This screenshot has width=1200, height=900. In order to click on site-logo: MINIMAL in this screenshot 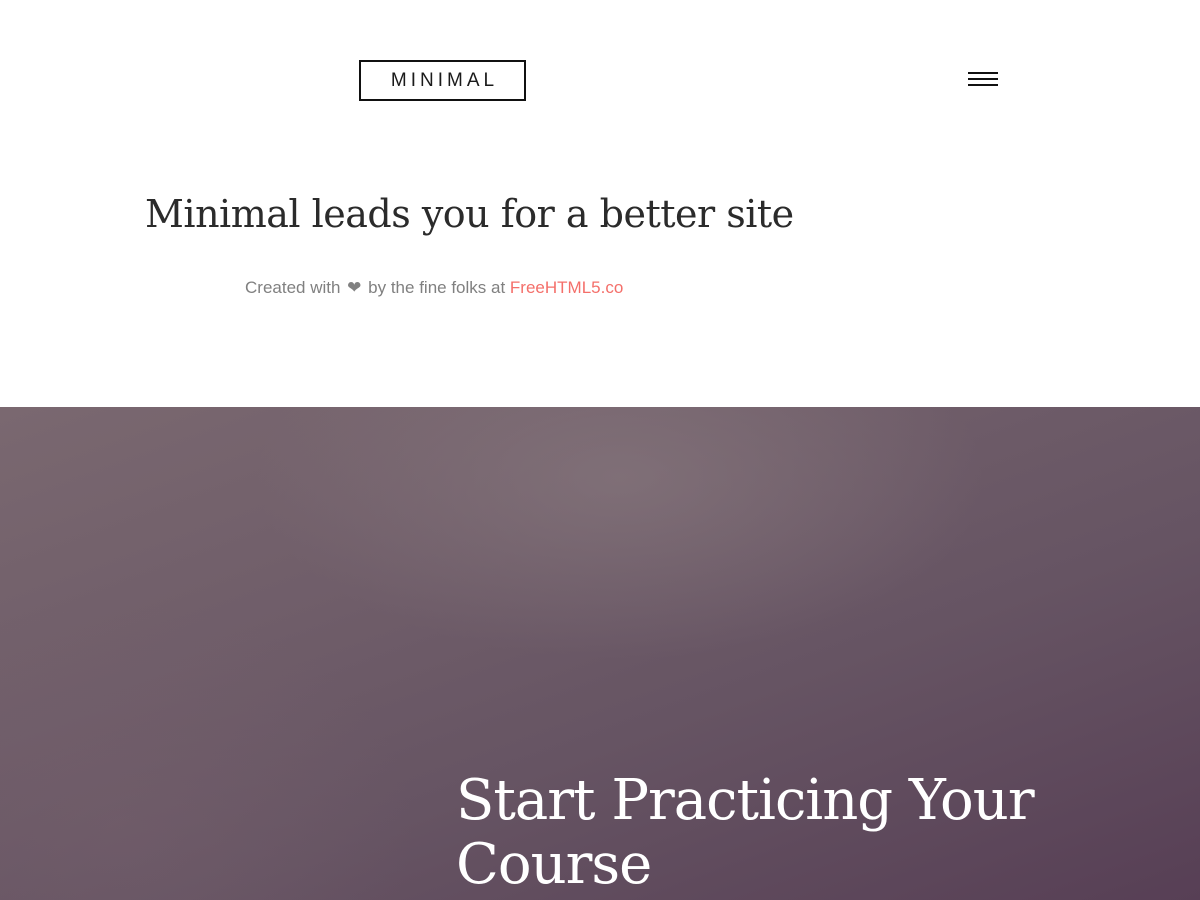, I will do `click(442, 80)`.